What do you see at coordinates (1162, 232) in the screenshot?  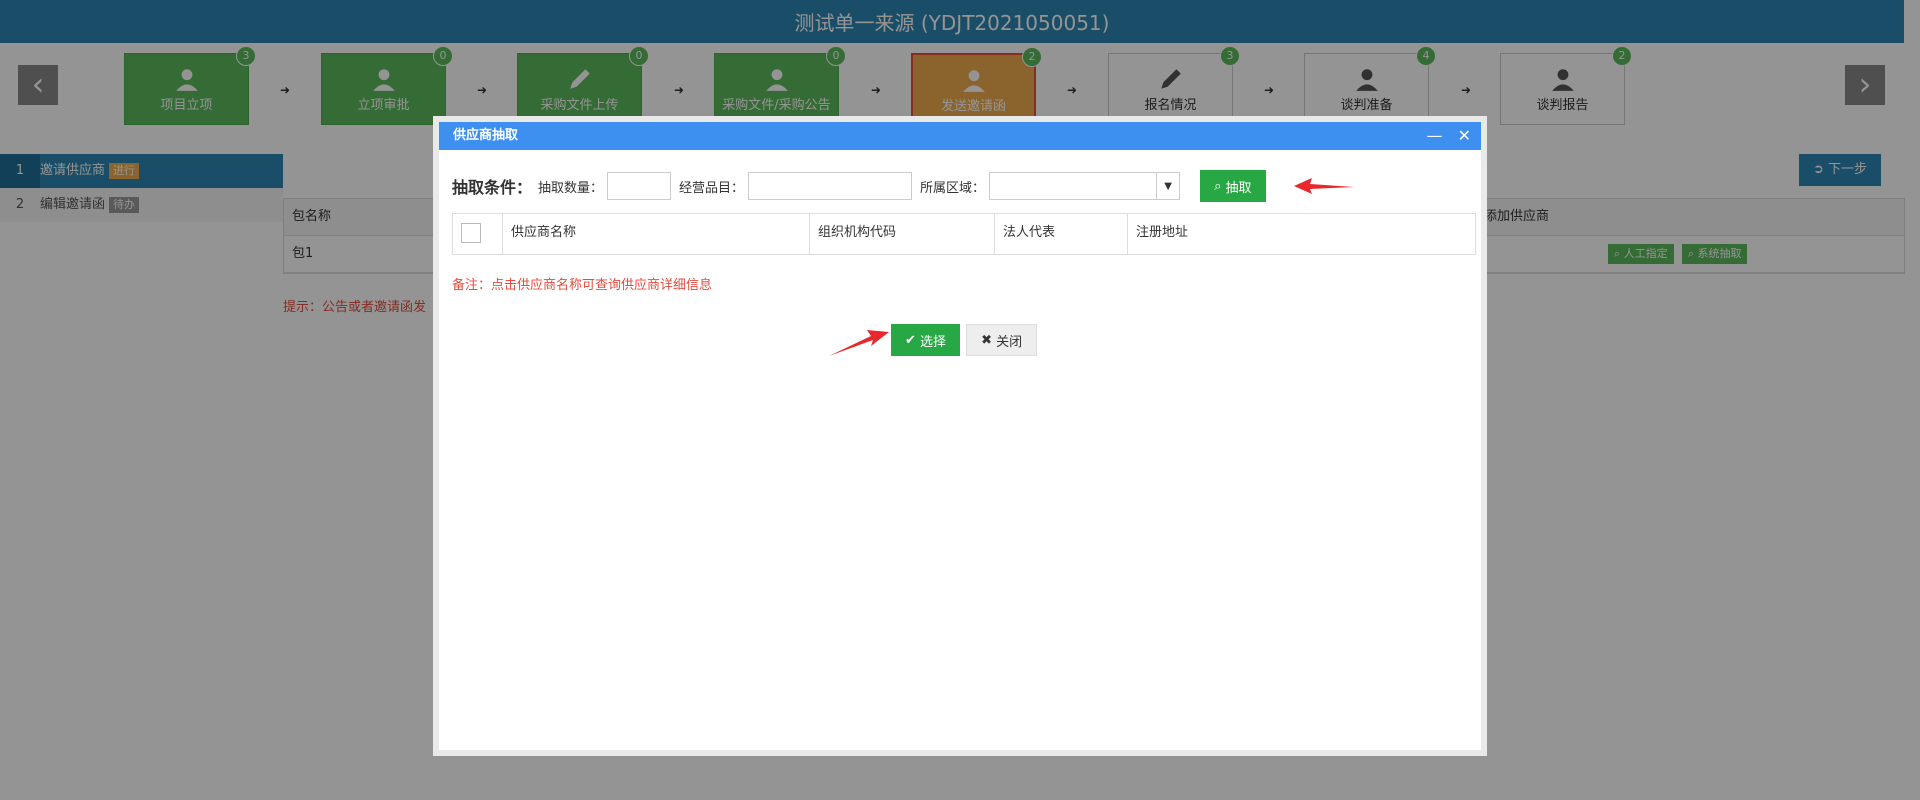 I see `col-address: 注册地址` at bounding box center [1162, 232].